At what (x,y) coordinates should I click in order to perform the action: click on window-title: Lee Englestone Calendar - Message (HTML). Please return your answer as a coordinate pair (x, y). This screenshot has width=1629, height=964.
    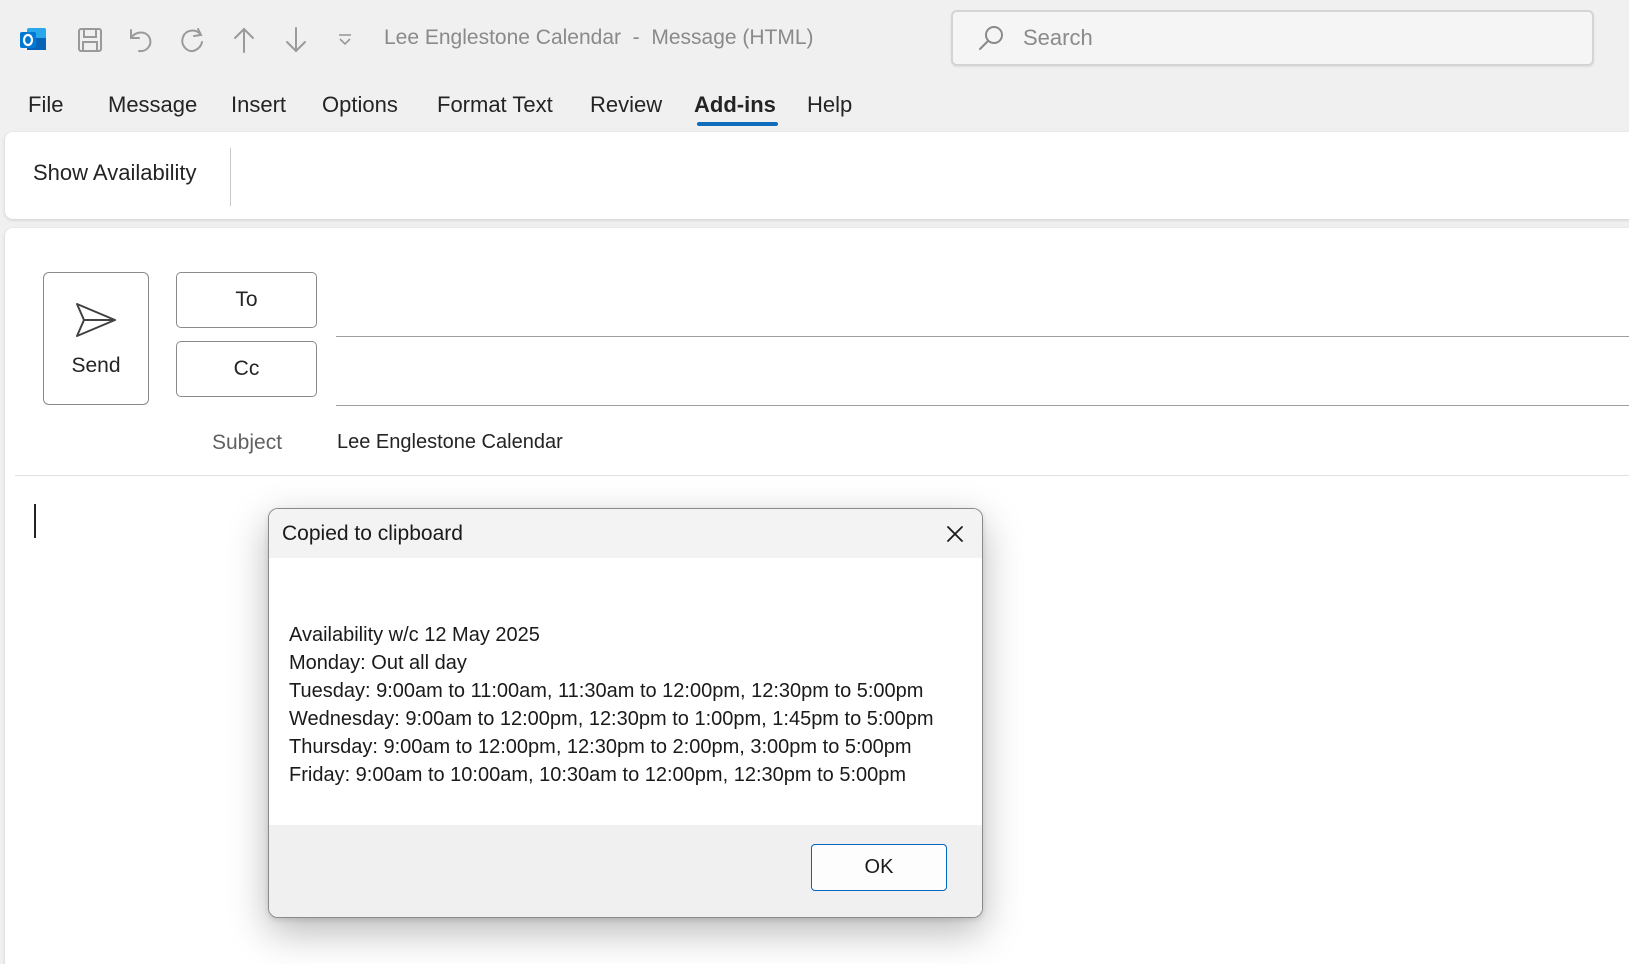
    Looking at the image, I should click on (599, 37).